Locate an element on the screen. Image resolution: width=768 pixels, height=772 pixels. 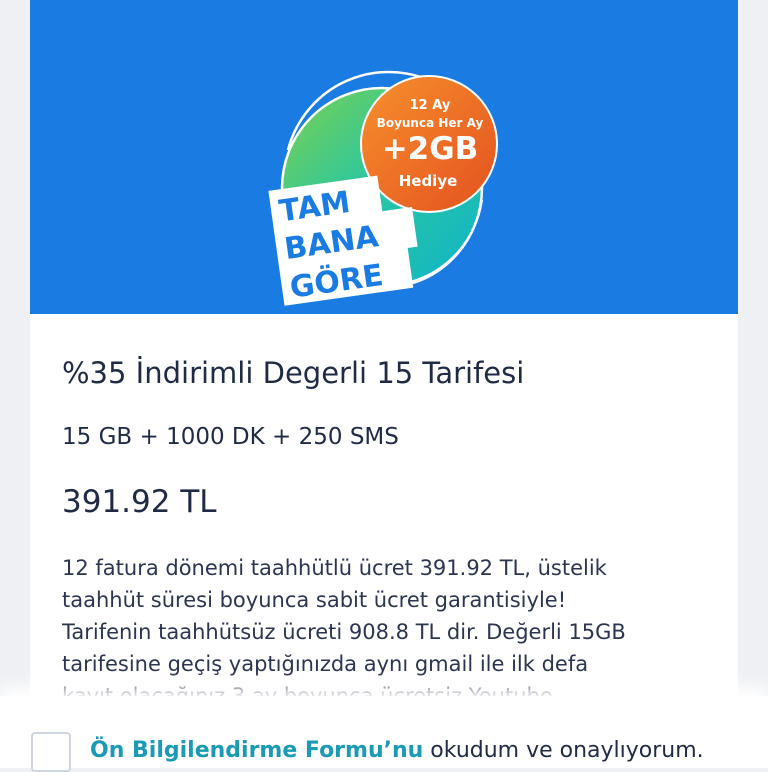
badge-line2: Boyunca Her Ay is located at coordinates (430, 123).